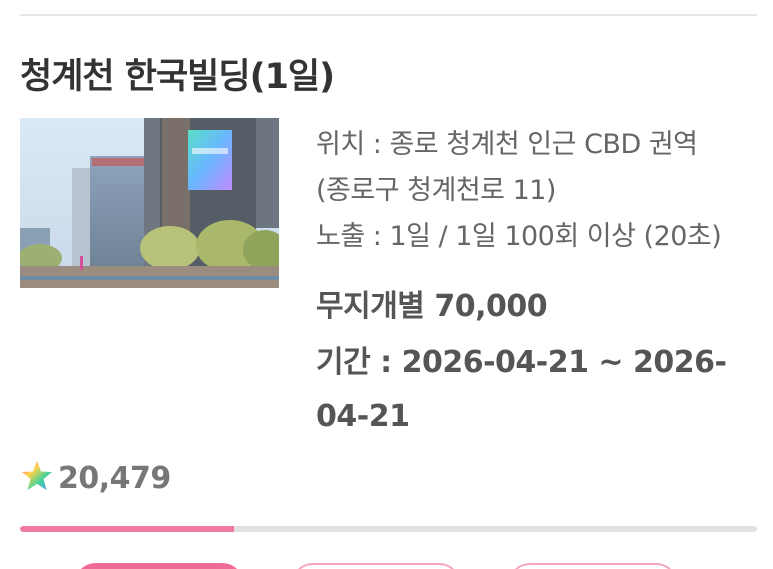 This screenshot has height=569, width=773. What do you see at coordinates (432, 306) in the screenshot?
I see `price-text: 무지개별 70,000` at bounding box center [432, 306].